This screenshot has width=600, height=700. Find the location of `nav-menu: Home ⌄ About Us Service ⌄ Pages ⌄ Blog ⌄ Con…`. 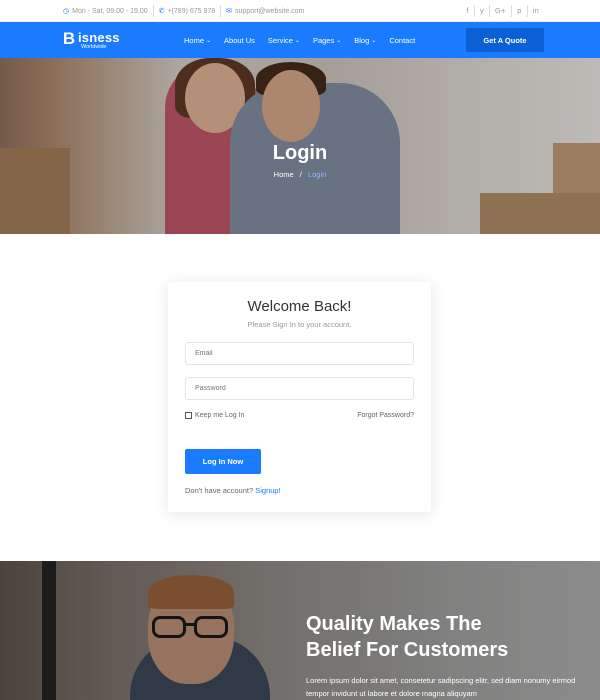

nav-menu: Home ⌄ About Us Service ⌄ Pages ⌄ Blog ⌄ Con… is located at coordinates (299, 40).